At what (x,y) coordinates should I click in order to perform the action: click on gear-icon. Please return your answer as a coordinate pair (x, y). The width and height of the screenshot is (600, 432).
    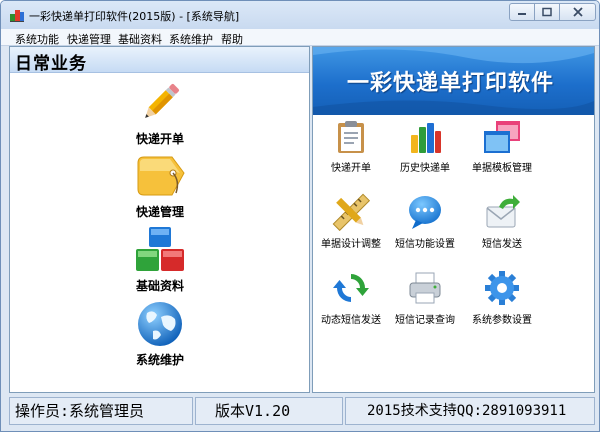
    Looking at the image, I should click on (502, 288).